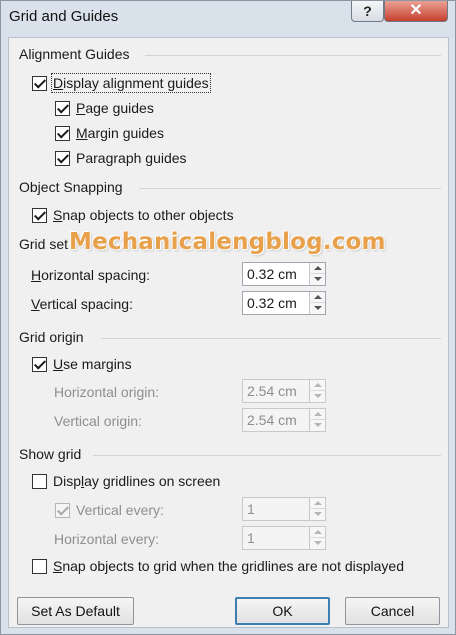  I want to click on use-margins-option: Use margins, so click(82, 364).